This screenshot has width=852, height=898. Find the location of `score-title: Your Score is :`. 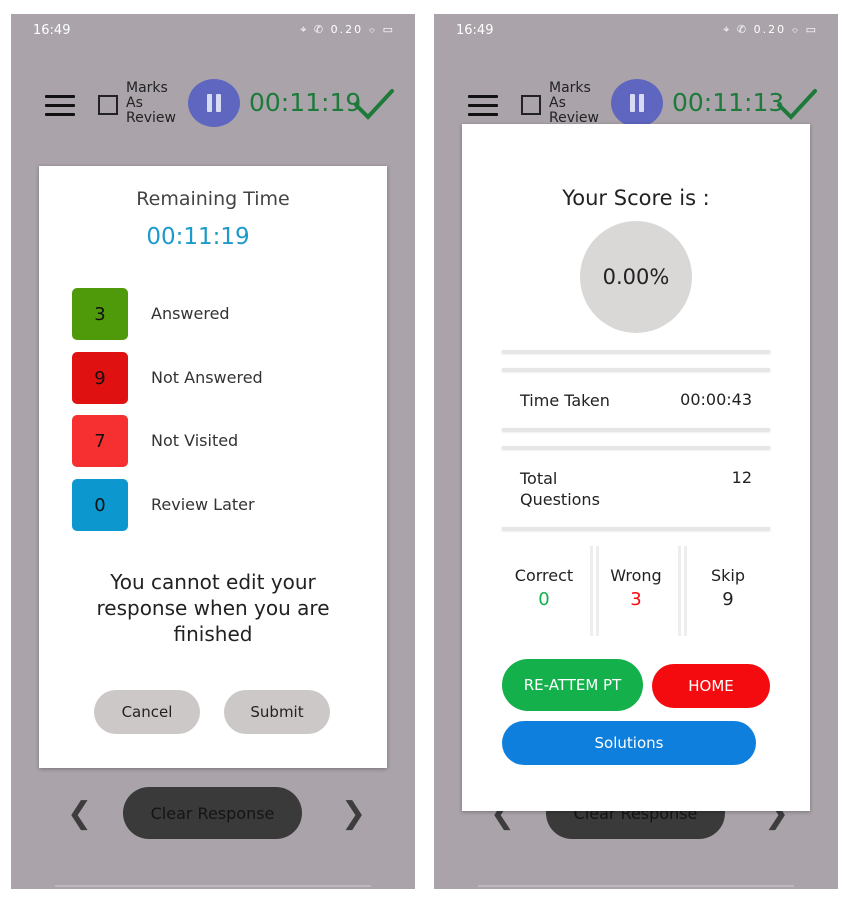

score-title: Your Score is : is located at coordinates (636, 198).